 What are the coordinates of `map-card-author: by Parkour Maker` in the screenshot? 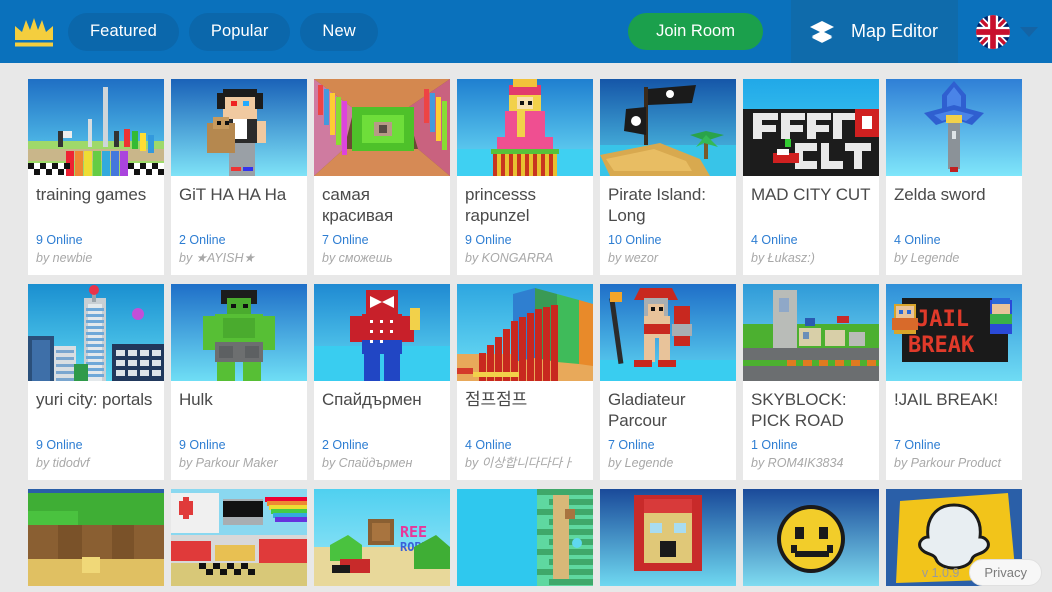 It's located at (228, 463).